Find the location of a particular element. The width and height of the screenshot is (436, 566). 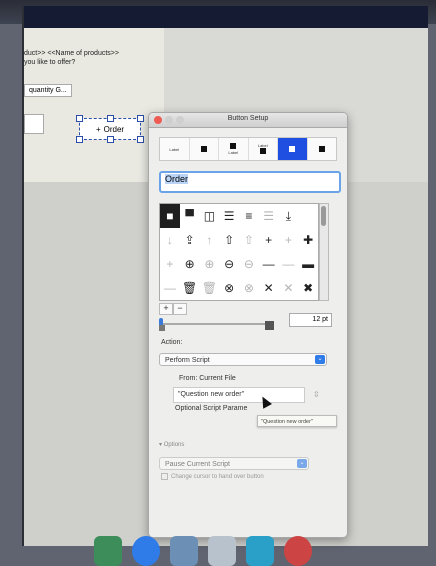

script-picker-icon: ⇳ is located at coordinates (316, 394).